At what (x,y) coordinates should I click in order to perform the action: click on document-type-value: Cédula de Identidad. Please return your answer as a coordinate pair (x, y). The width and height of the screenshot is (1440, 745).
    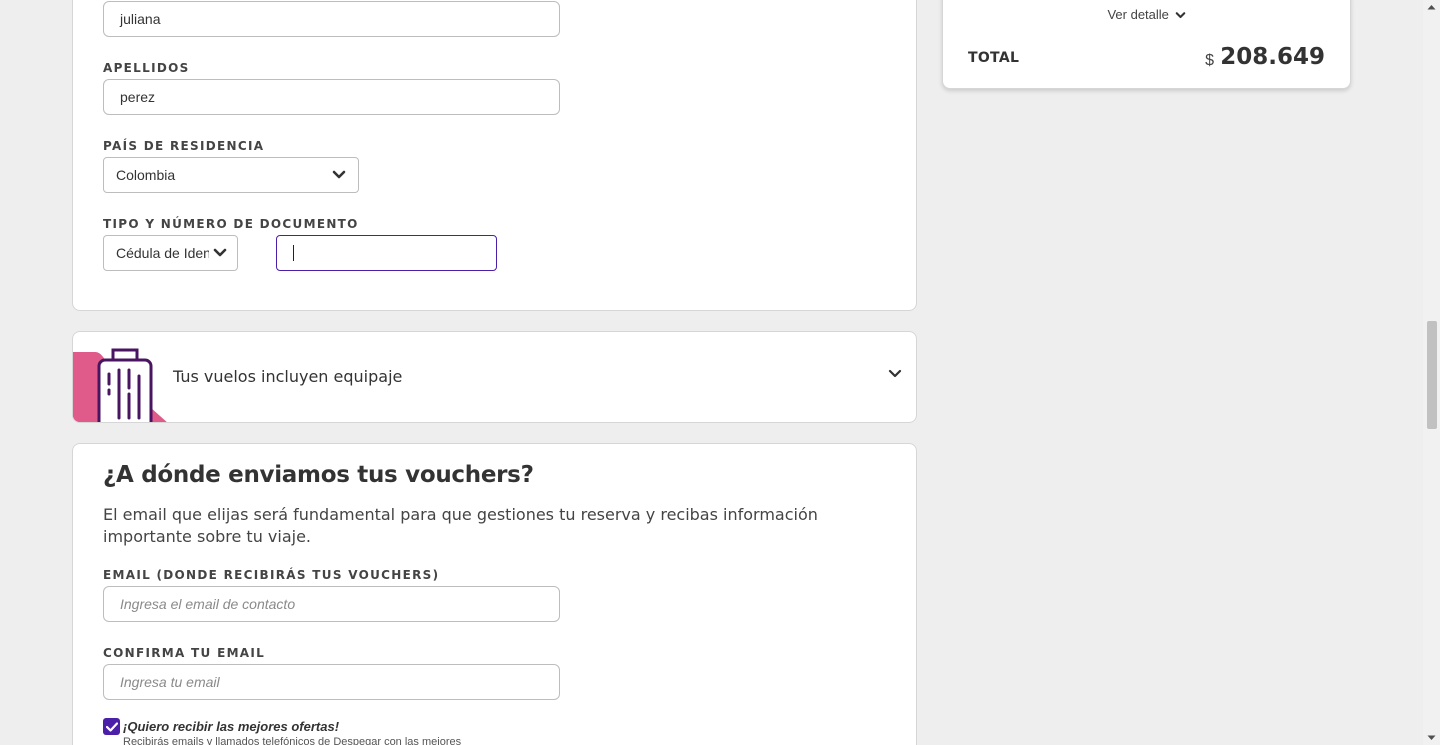
    Looking at the image, I should click on (162, 253).